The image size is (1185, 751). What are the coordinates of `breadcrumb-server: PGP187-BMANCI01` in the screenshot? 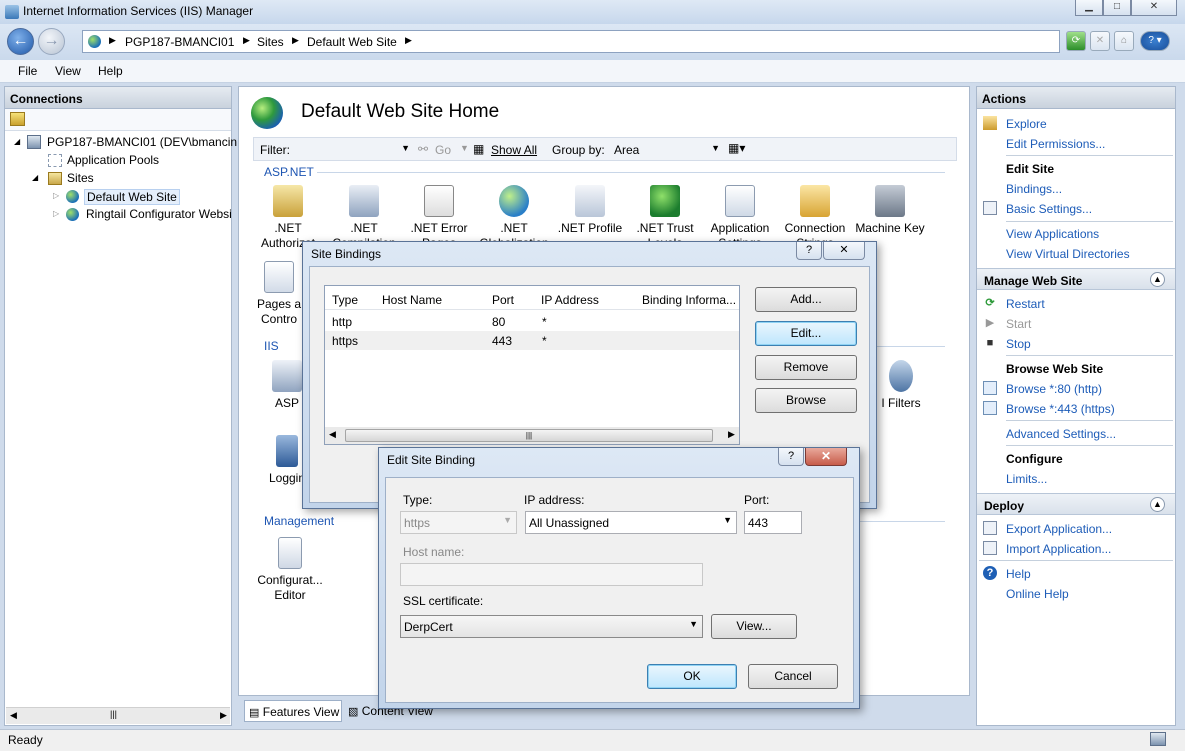 It's located at (179, 42).